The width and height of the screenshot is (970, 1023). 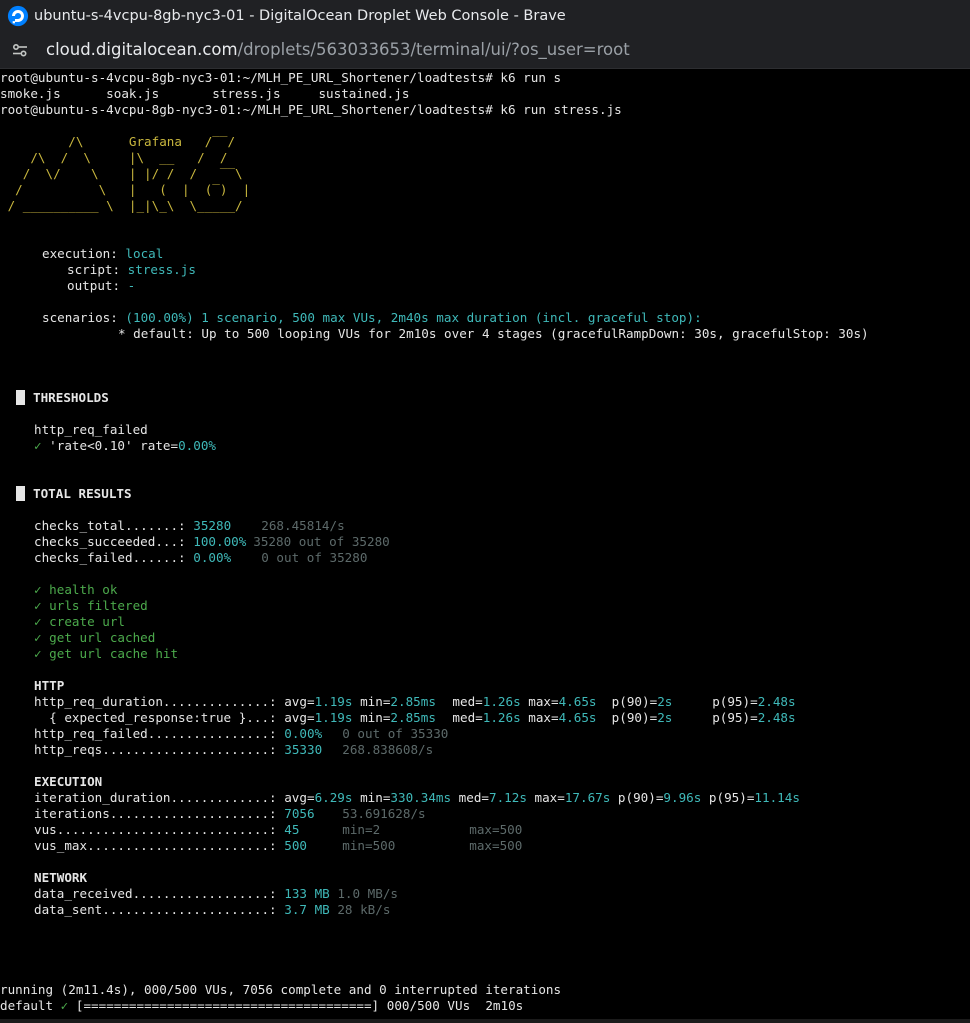 I want to click on metric-label: vus_max........................:, so click(x=155, y=845).